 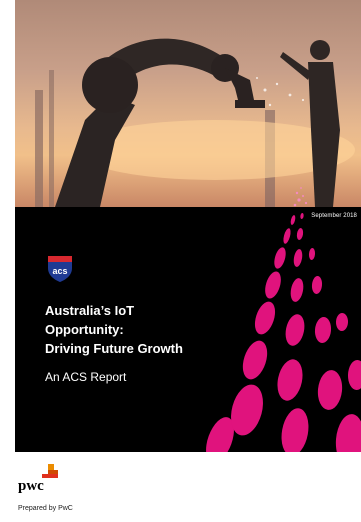 I want to click on title-line-2: Opportunity:, so click(x=84, y=329).